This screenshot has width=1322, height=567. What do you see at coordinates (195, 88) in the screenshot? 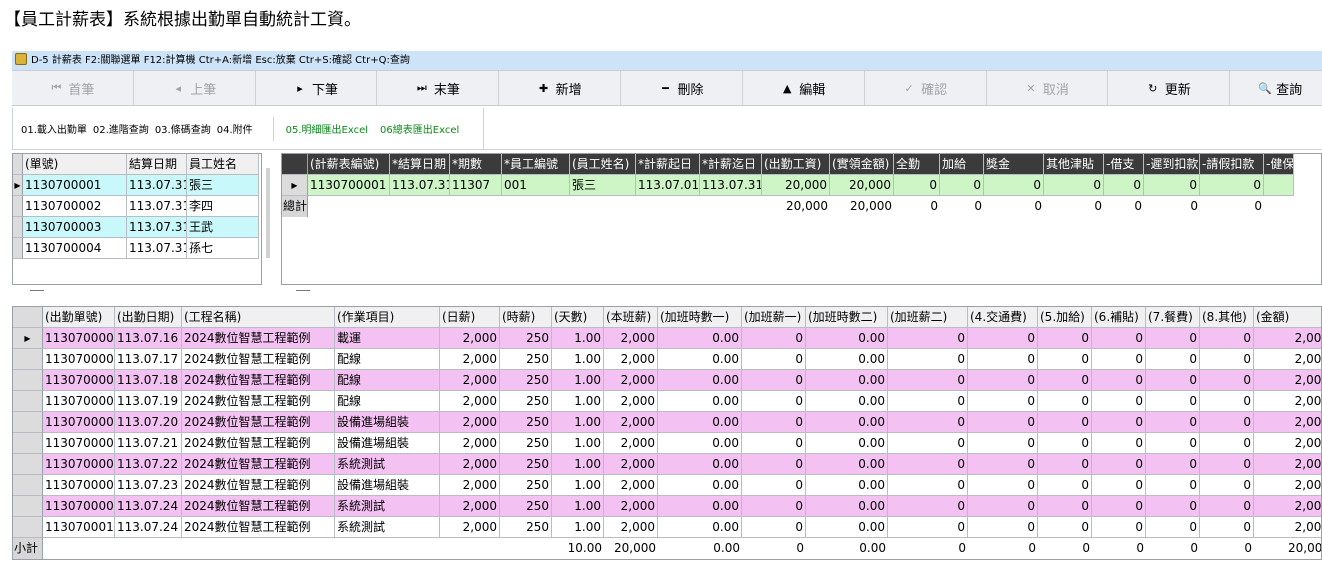
I see `toolbar-button-prev: ◂ 上筆` at bounding box center [195, 88].